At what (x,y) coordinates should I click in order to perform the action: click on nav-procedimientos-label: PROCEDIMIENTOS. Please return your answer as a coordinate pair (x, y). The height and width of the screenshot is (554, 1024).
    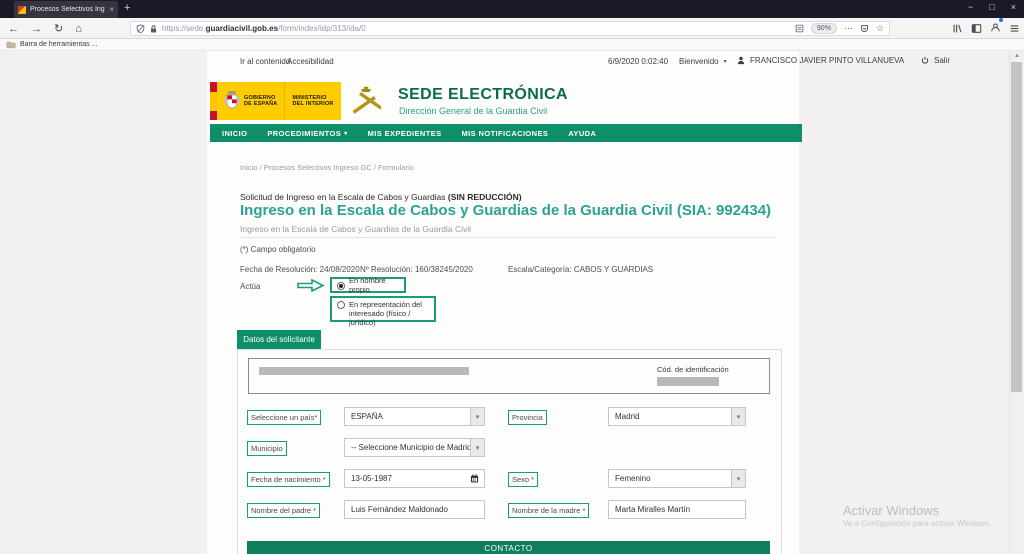
    Looking at the image, I should click on (304, 133).